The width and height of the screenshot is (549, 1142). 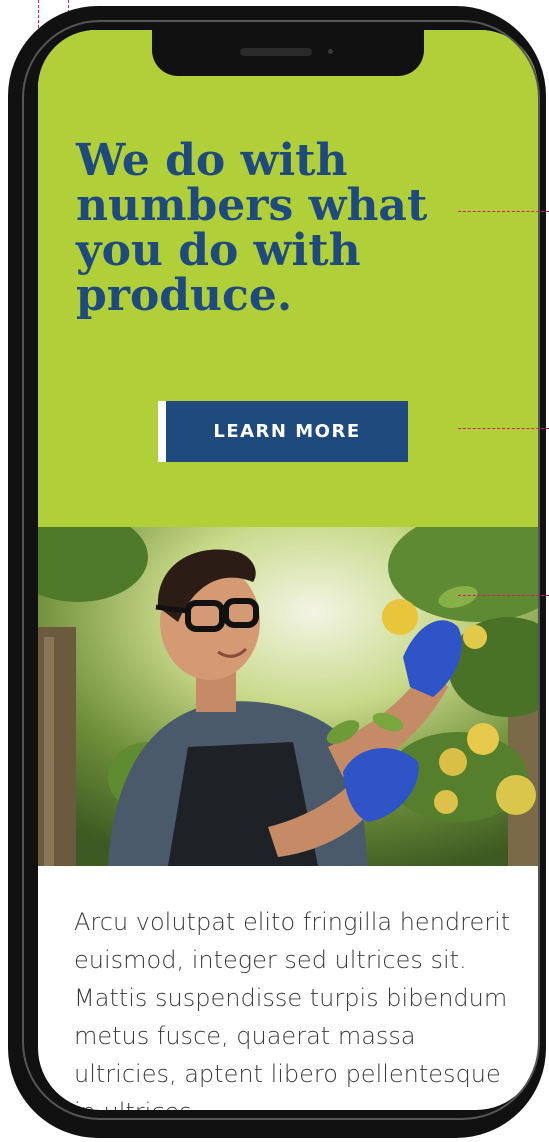 I want to click on front-camera-icon, so click(x=330, y=51).